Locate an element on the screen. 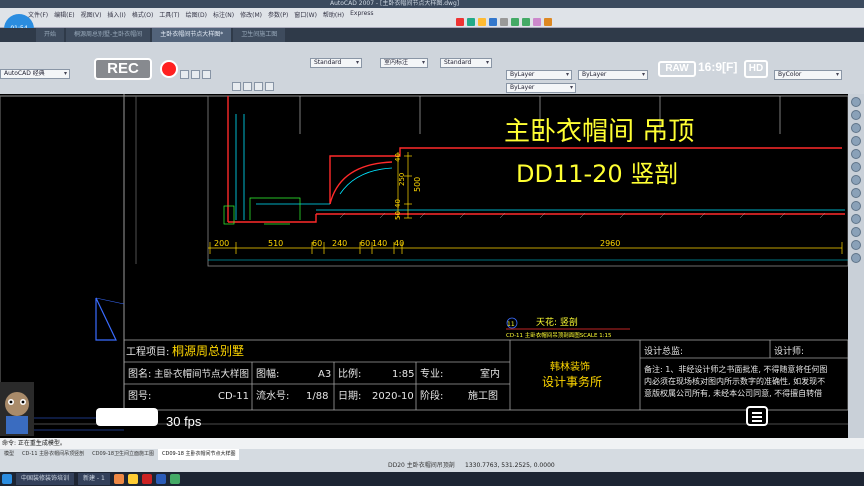  rotate-icon is located at coordinates (206, 74).